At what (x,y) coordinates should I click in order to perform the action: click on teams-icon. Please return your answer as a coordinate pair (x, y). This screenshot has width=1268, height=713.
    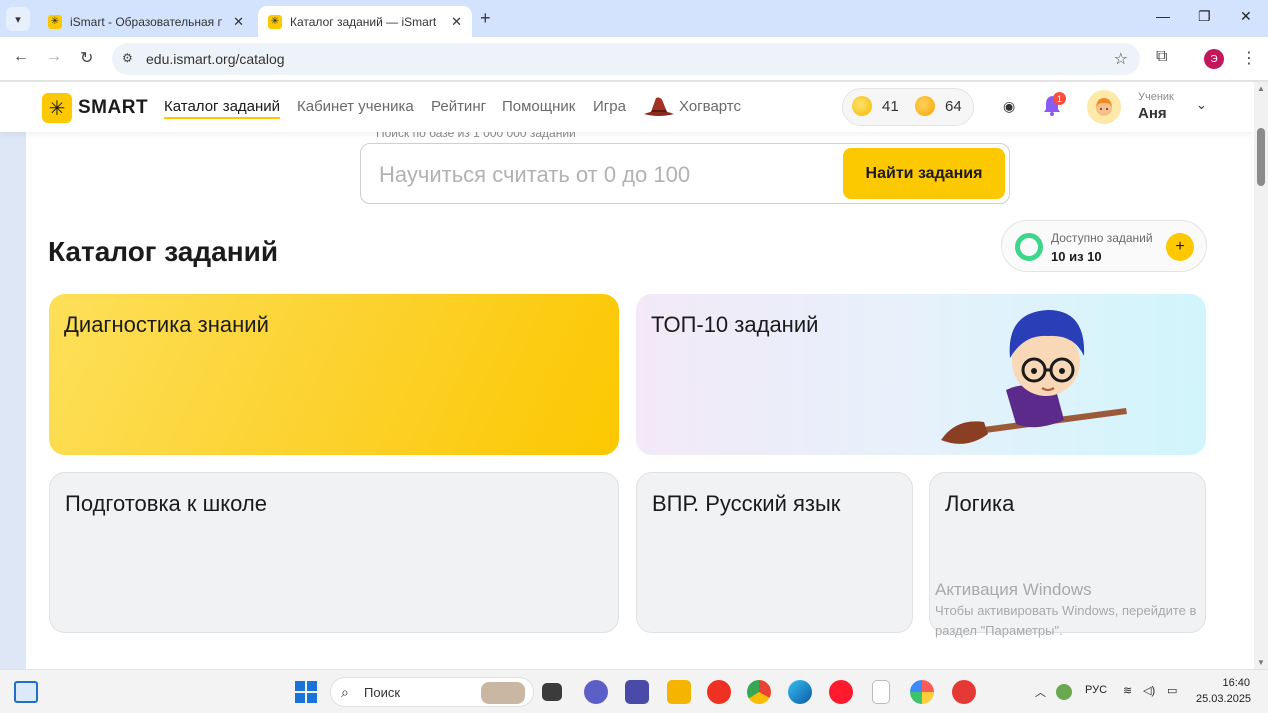
    Looking at the image, I should click on (596, 692).